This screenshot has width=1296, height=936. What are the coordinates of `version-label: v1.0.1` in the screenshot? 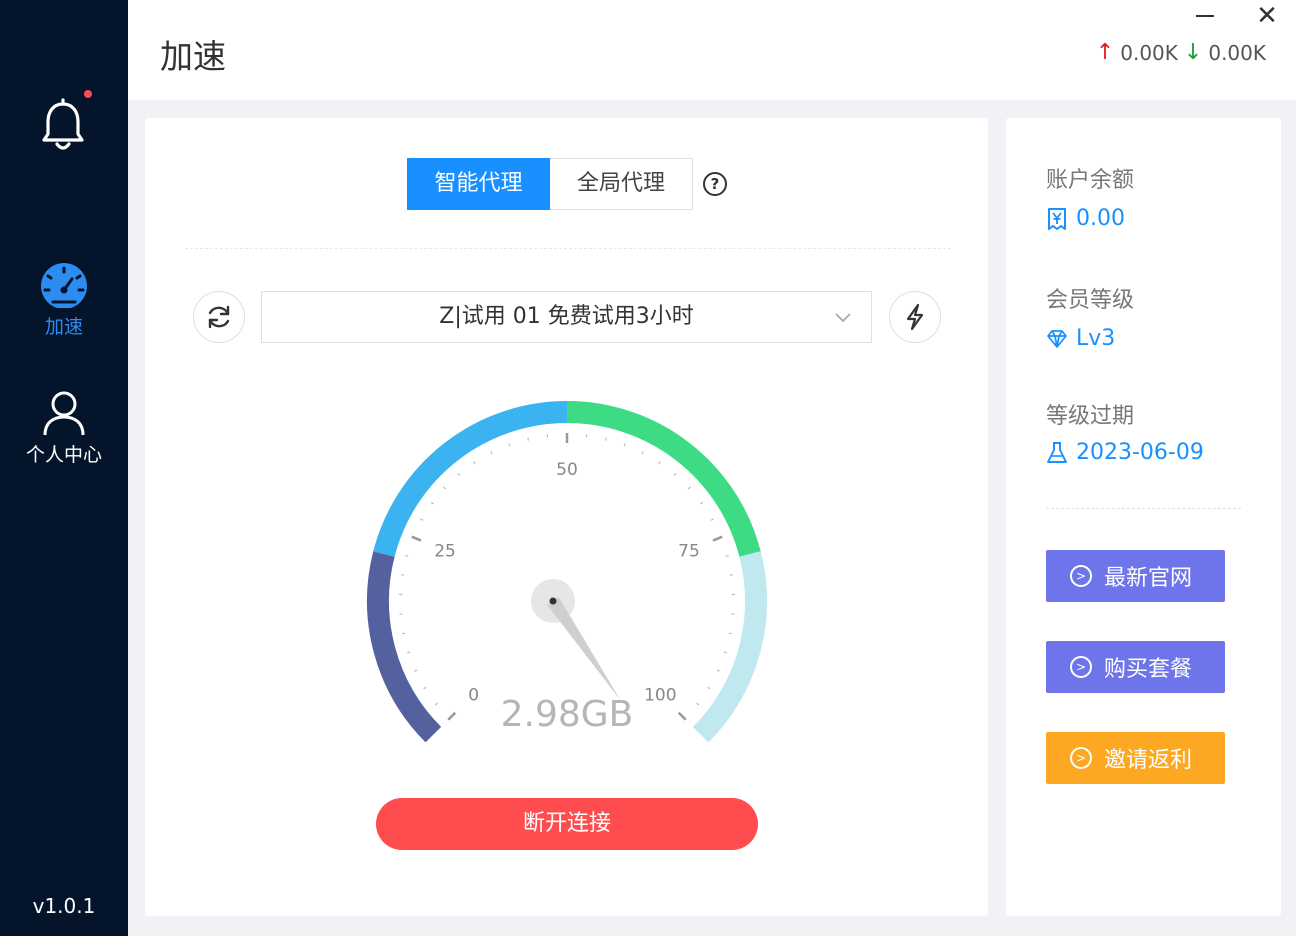 It's located at (64, 906).